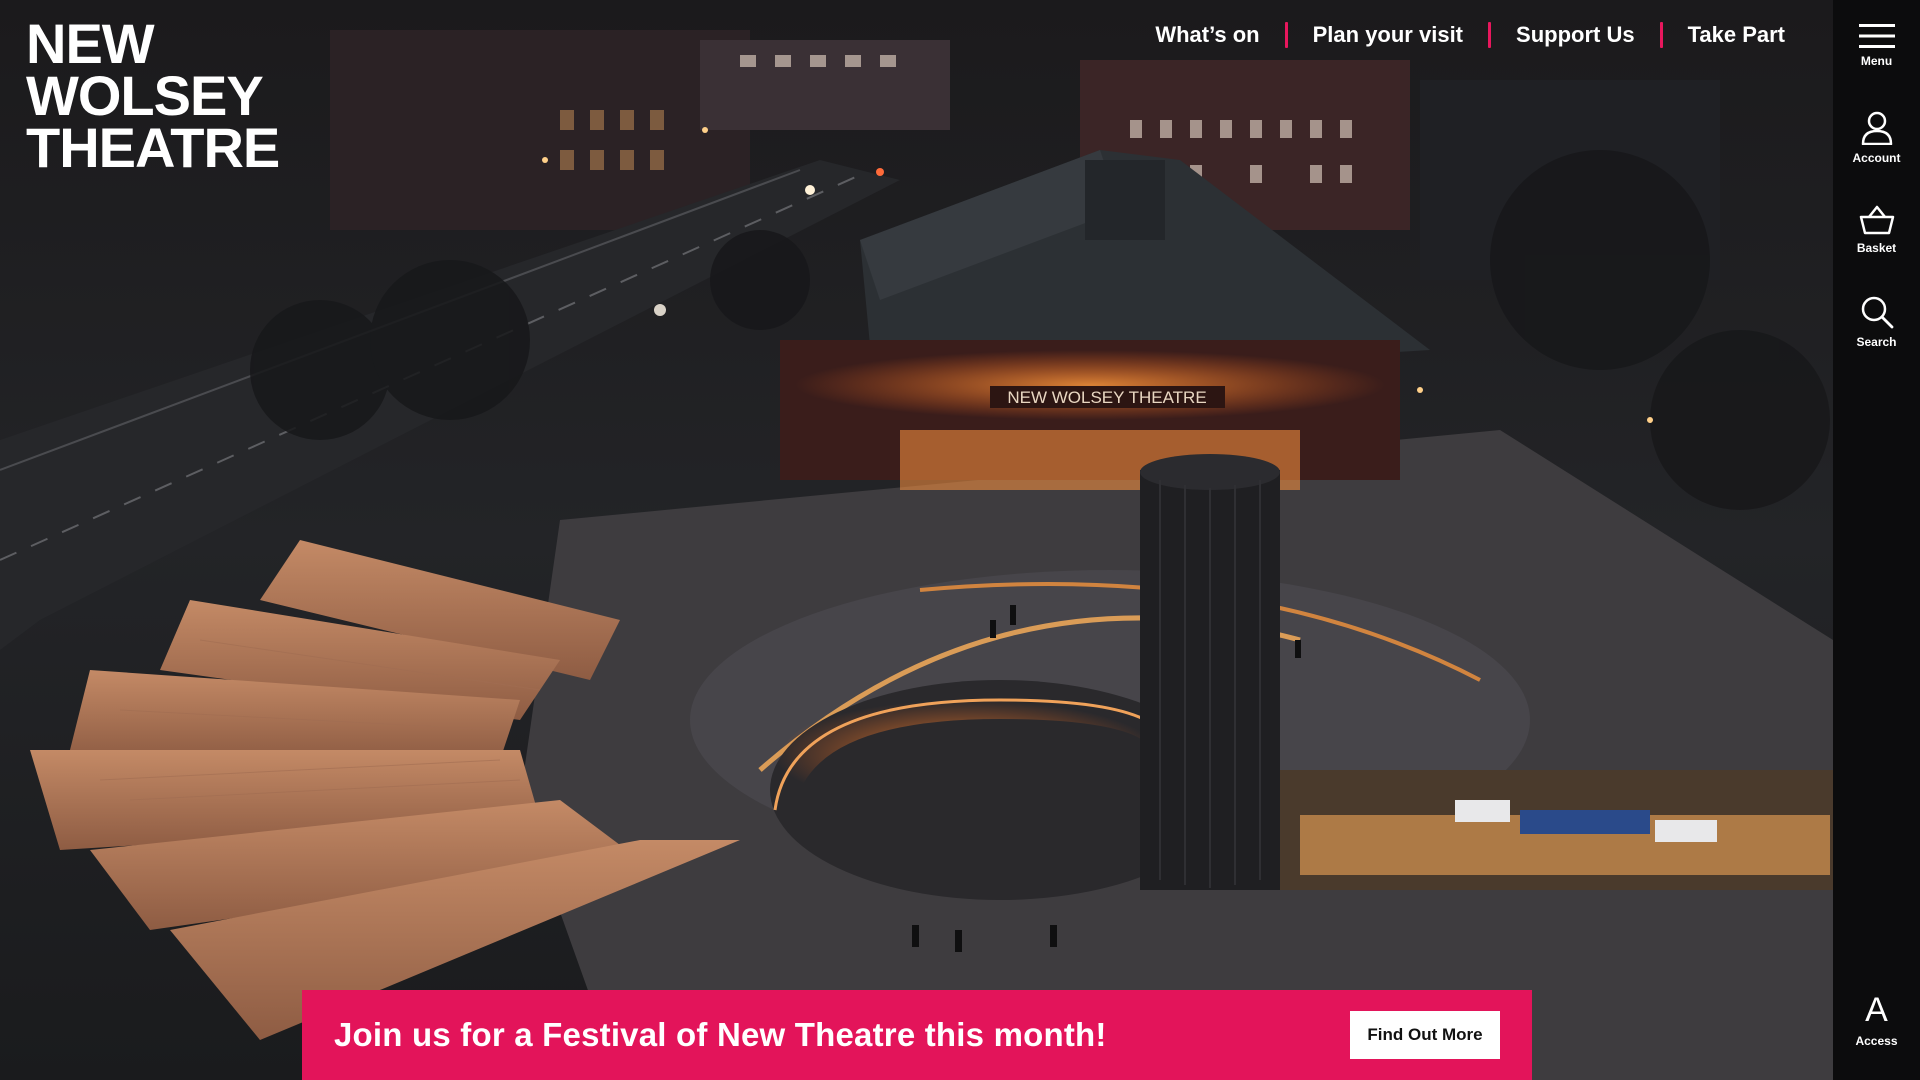 This screenshot has width=1920, height=1080. Describe the element at coordinates (1876, 248) in the screenshot. I see `basket-label: Basket` at that location.